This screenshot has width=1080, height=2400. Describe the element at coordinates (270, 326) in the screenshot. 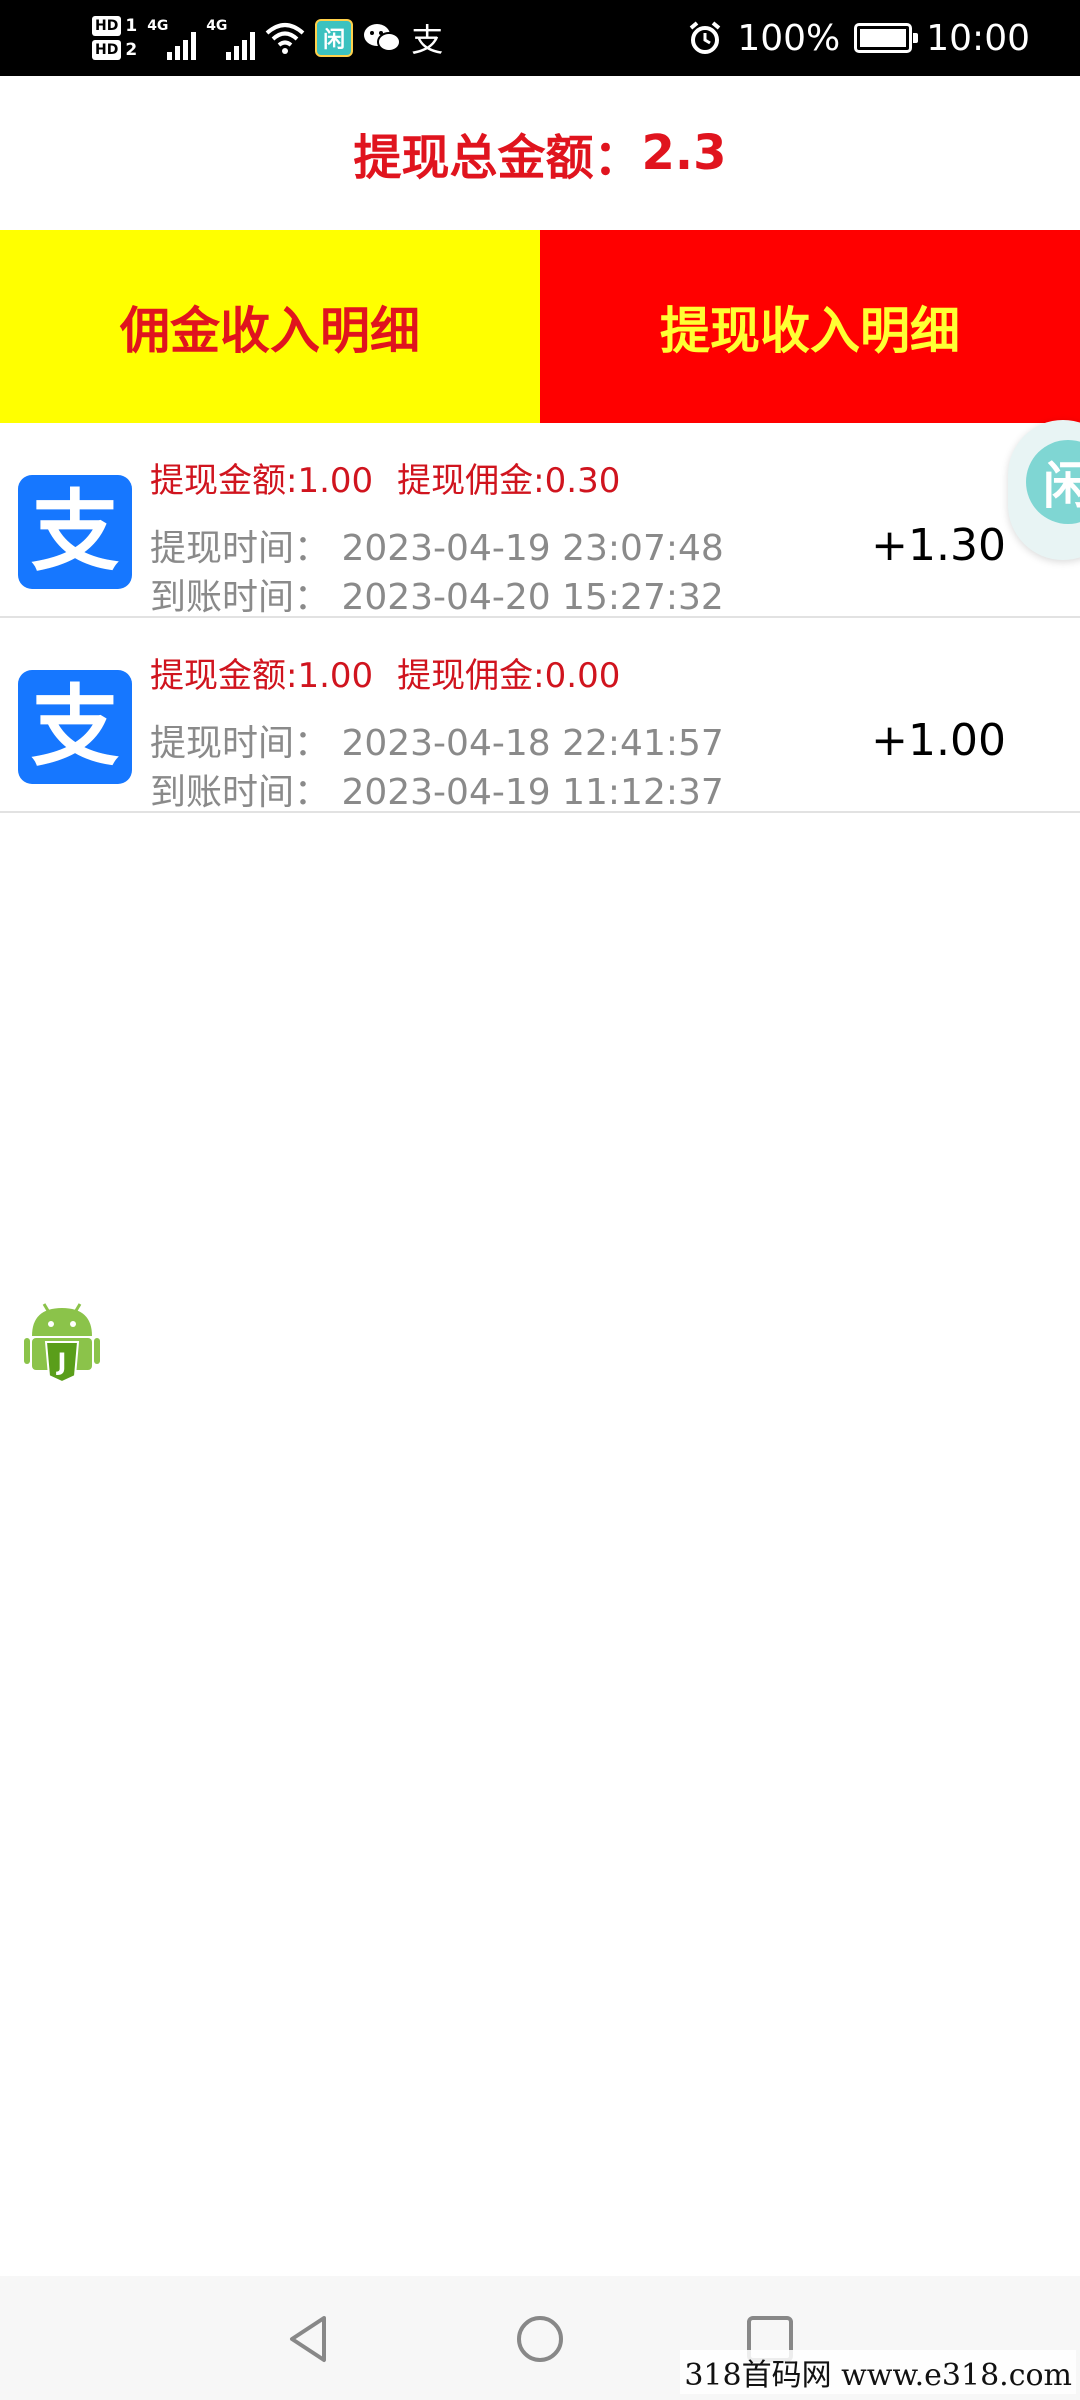

I see `tab-commission-income: 佣金收入明细` at that location.